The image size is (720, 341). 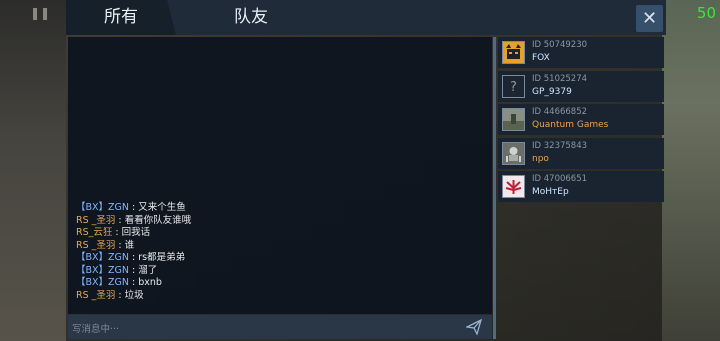 What do you see at coordinates (691, 170) in the screenshot?
I see `game-background-right` at bounding box center [691, 170].